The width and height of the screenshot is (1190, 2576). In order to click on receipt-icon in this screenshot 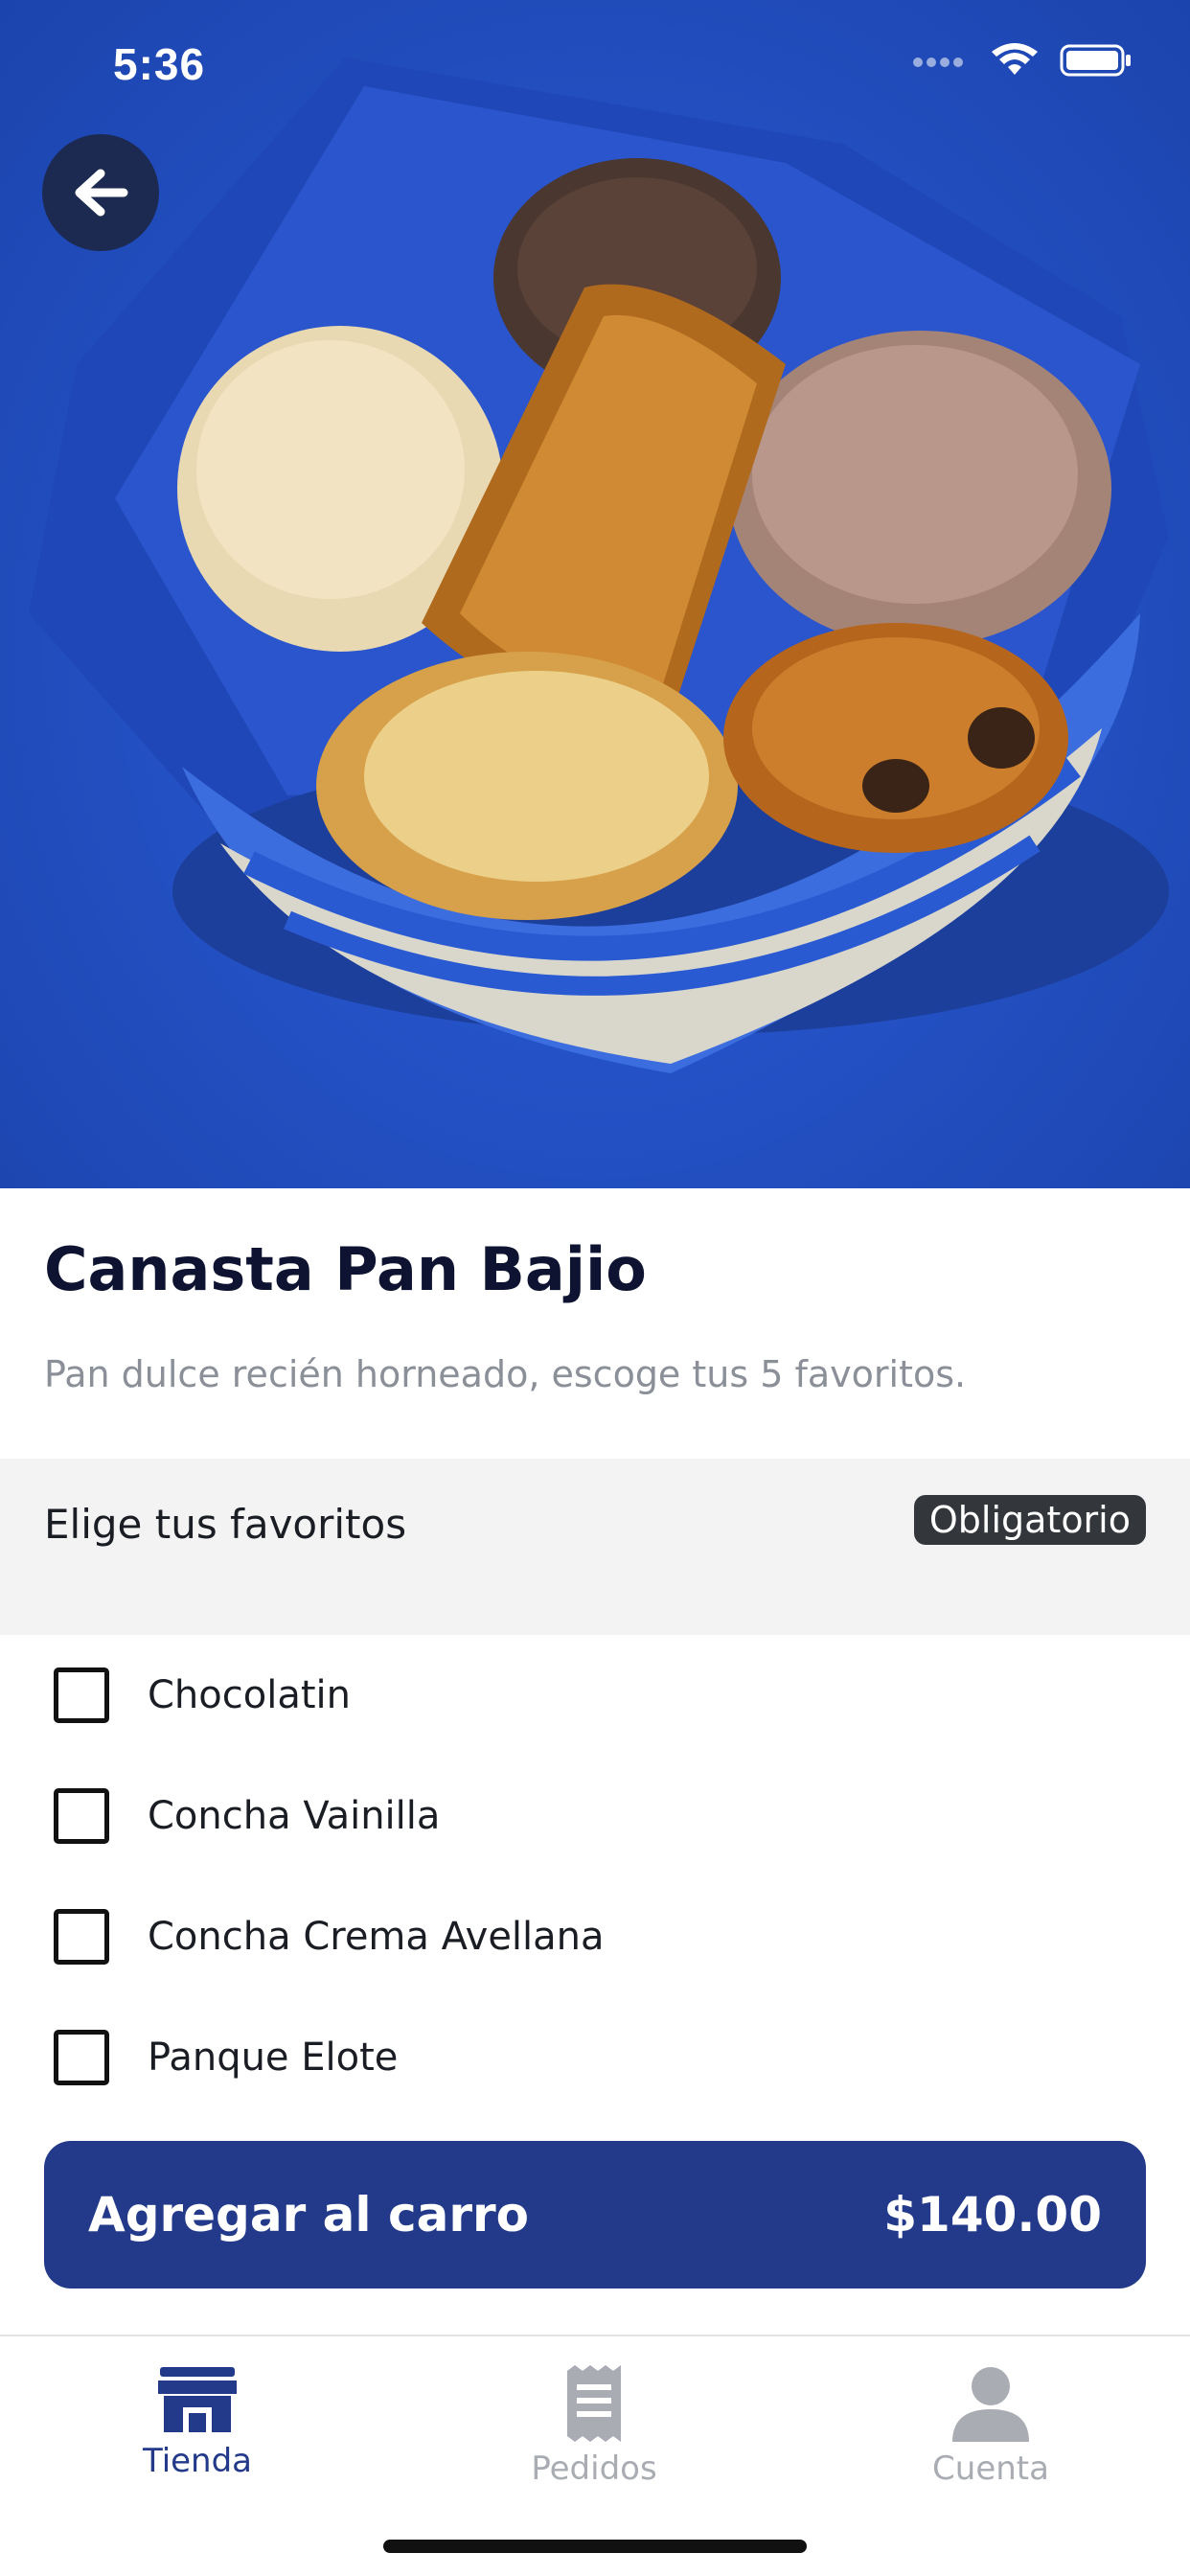, I will do `click(594, 2403)`.